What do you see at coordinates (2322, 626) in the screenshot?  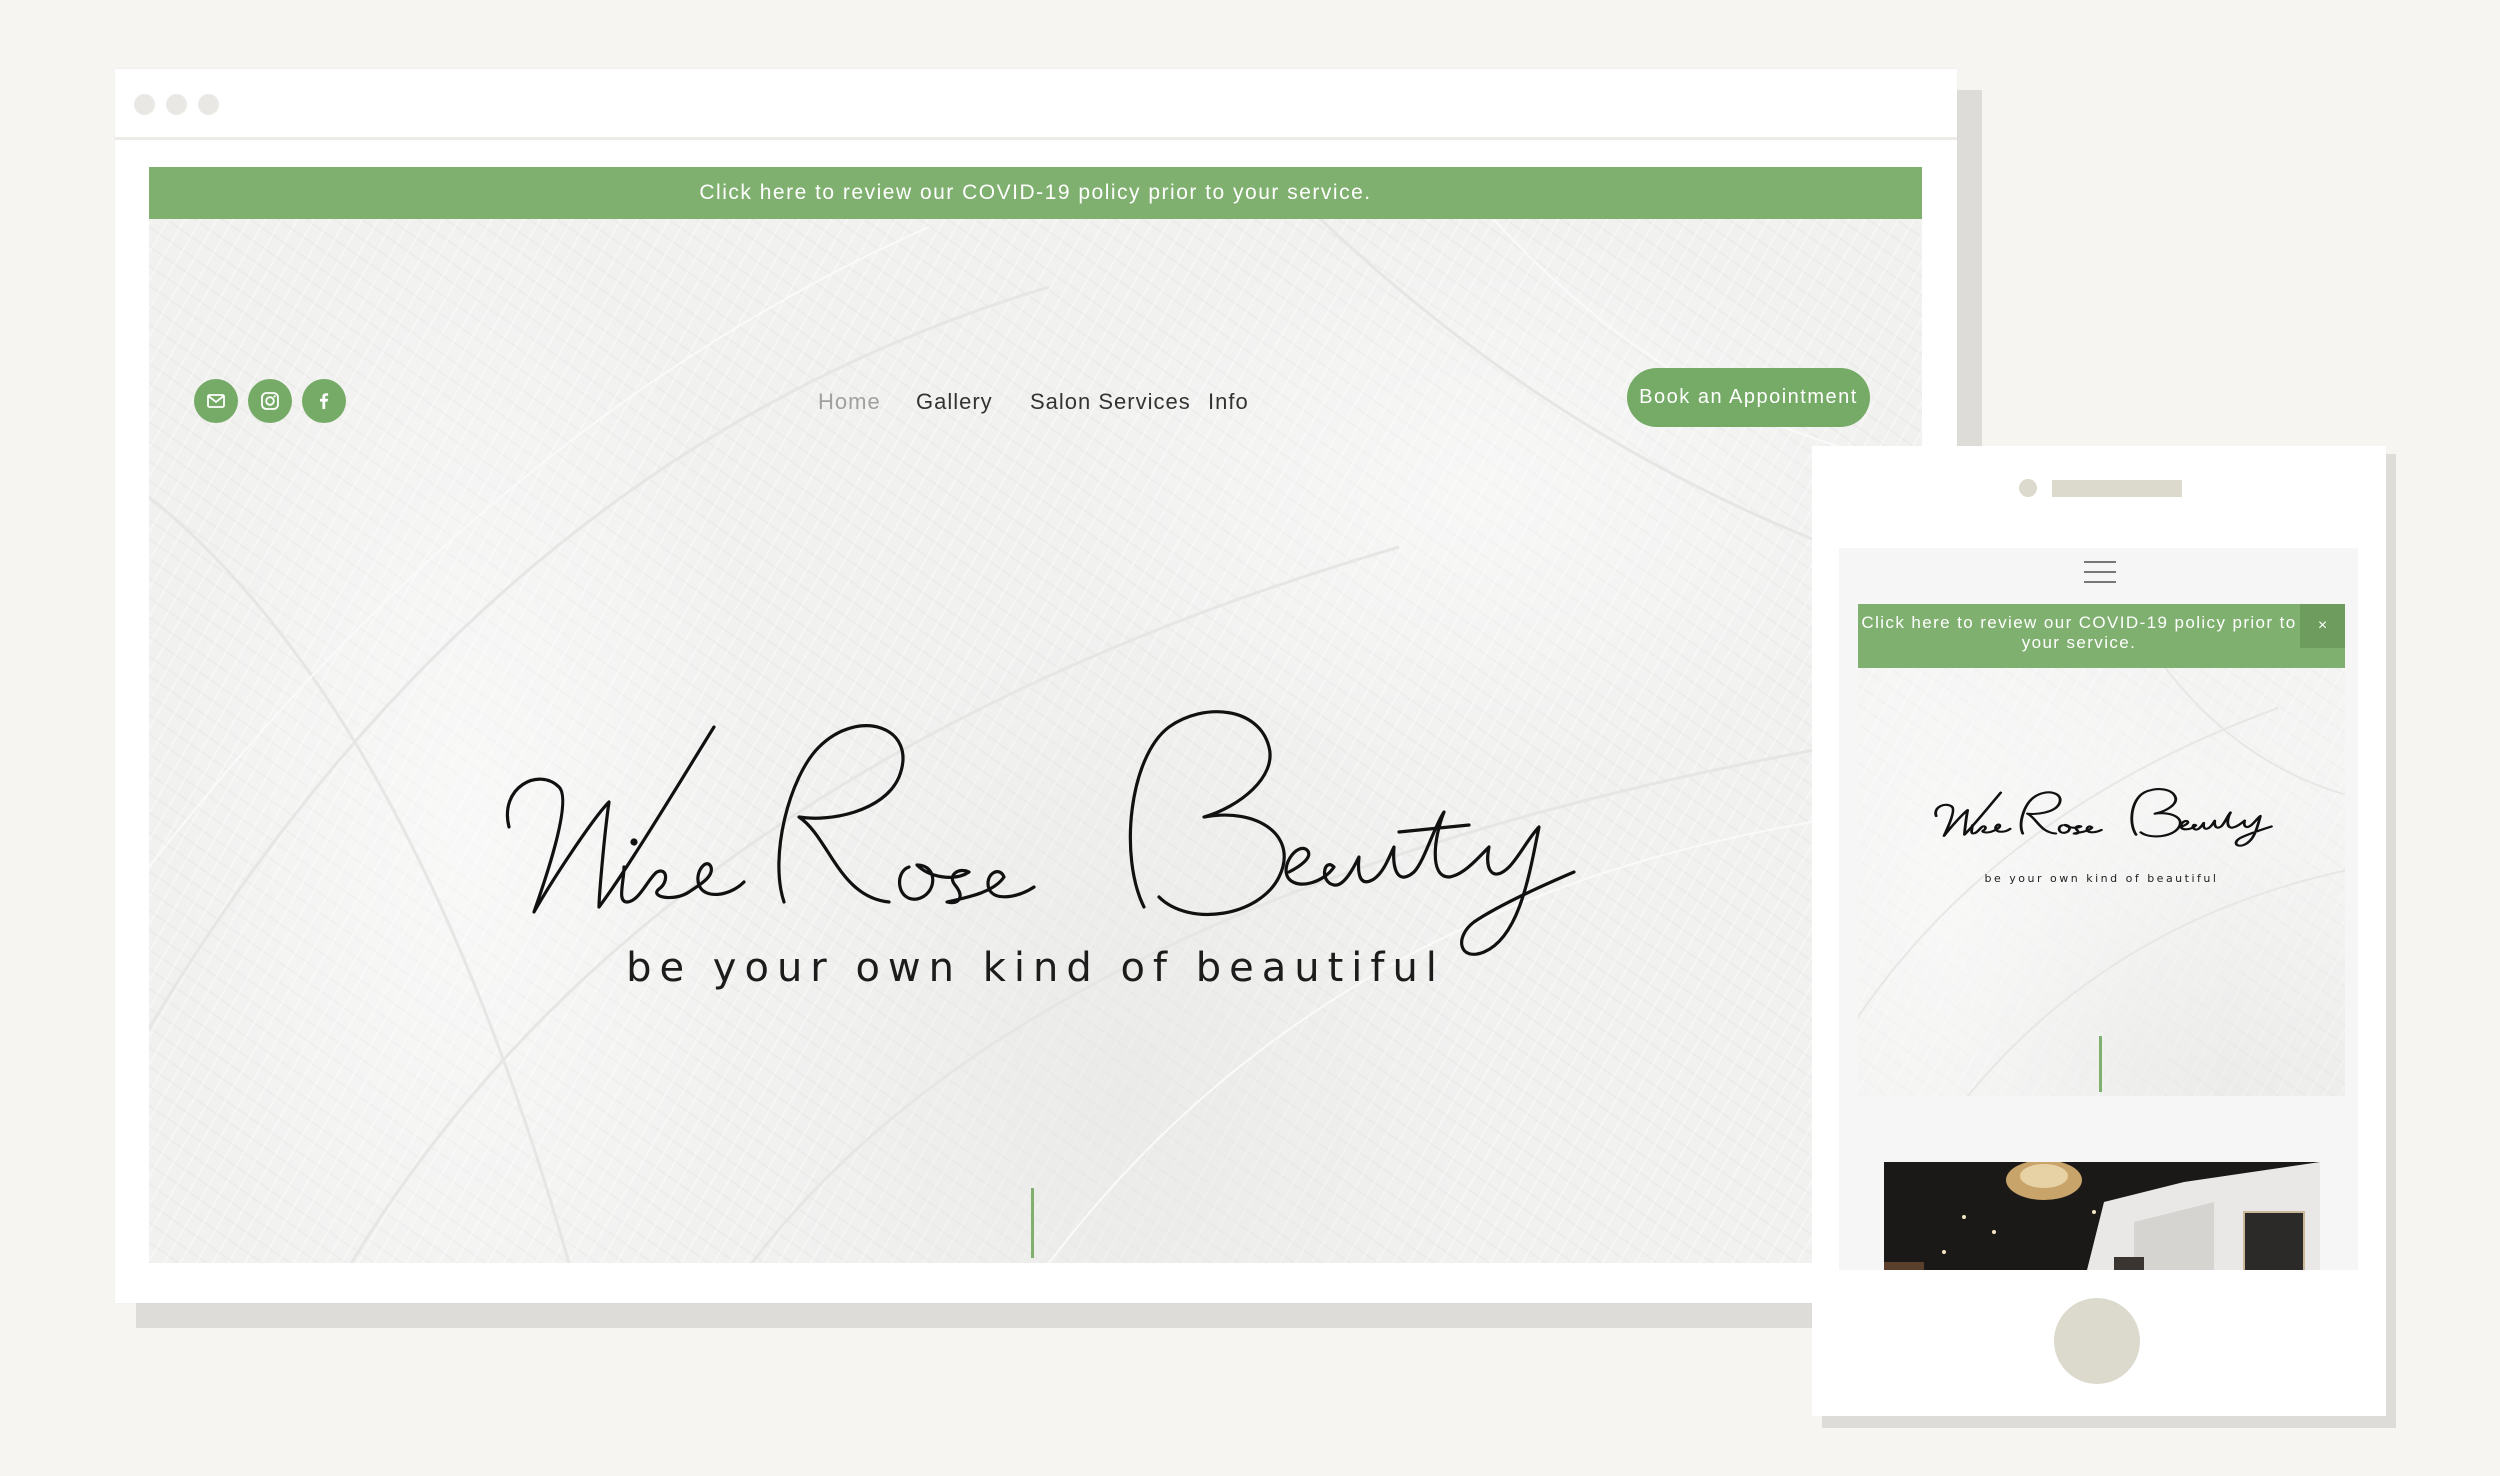 I see `close-banner-button: ×` at bounding box center [2322, 626].